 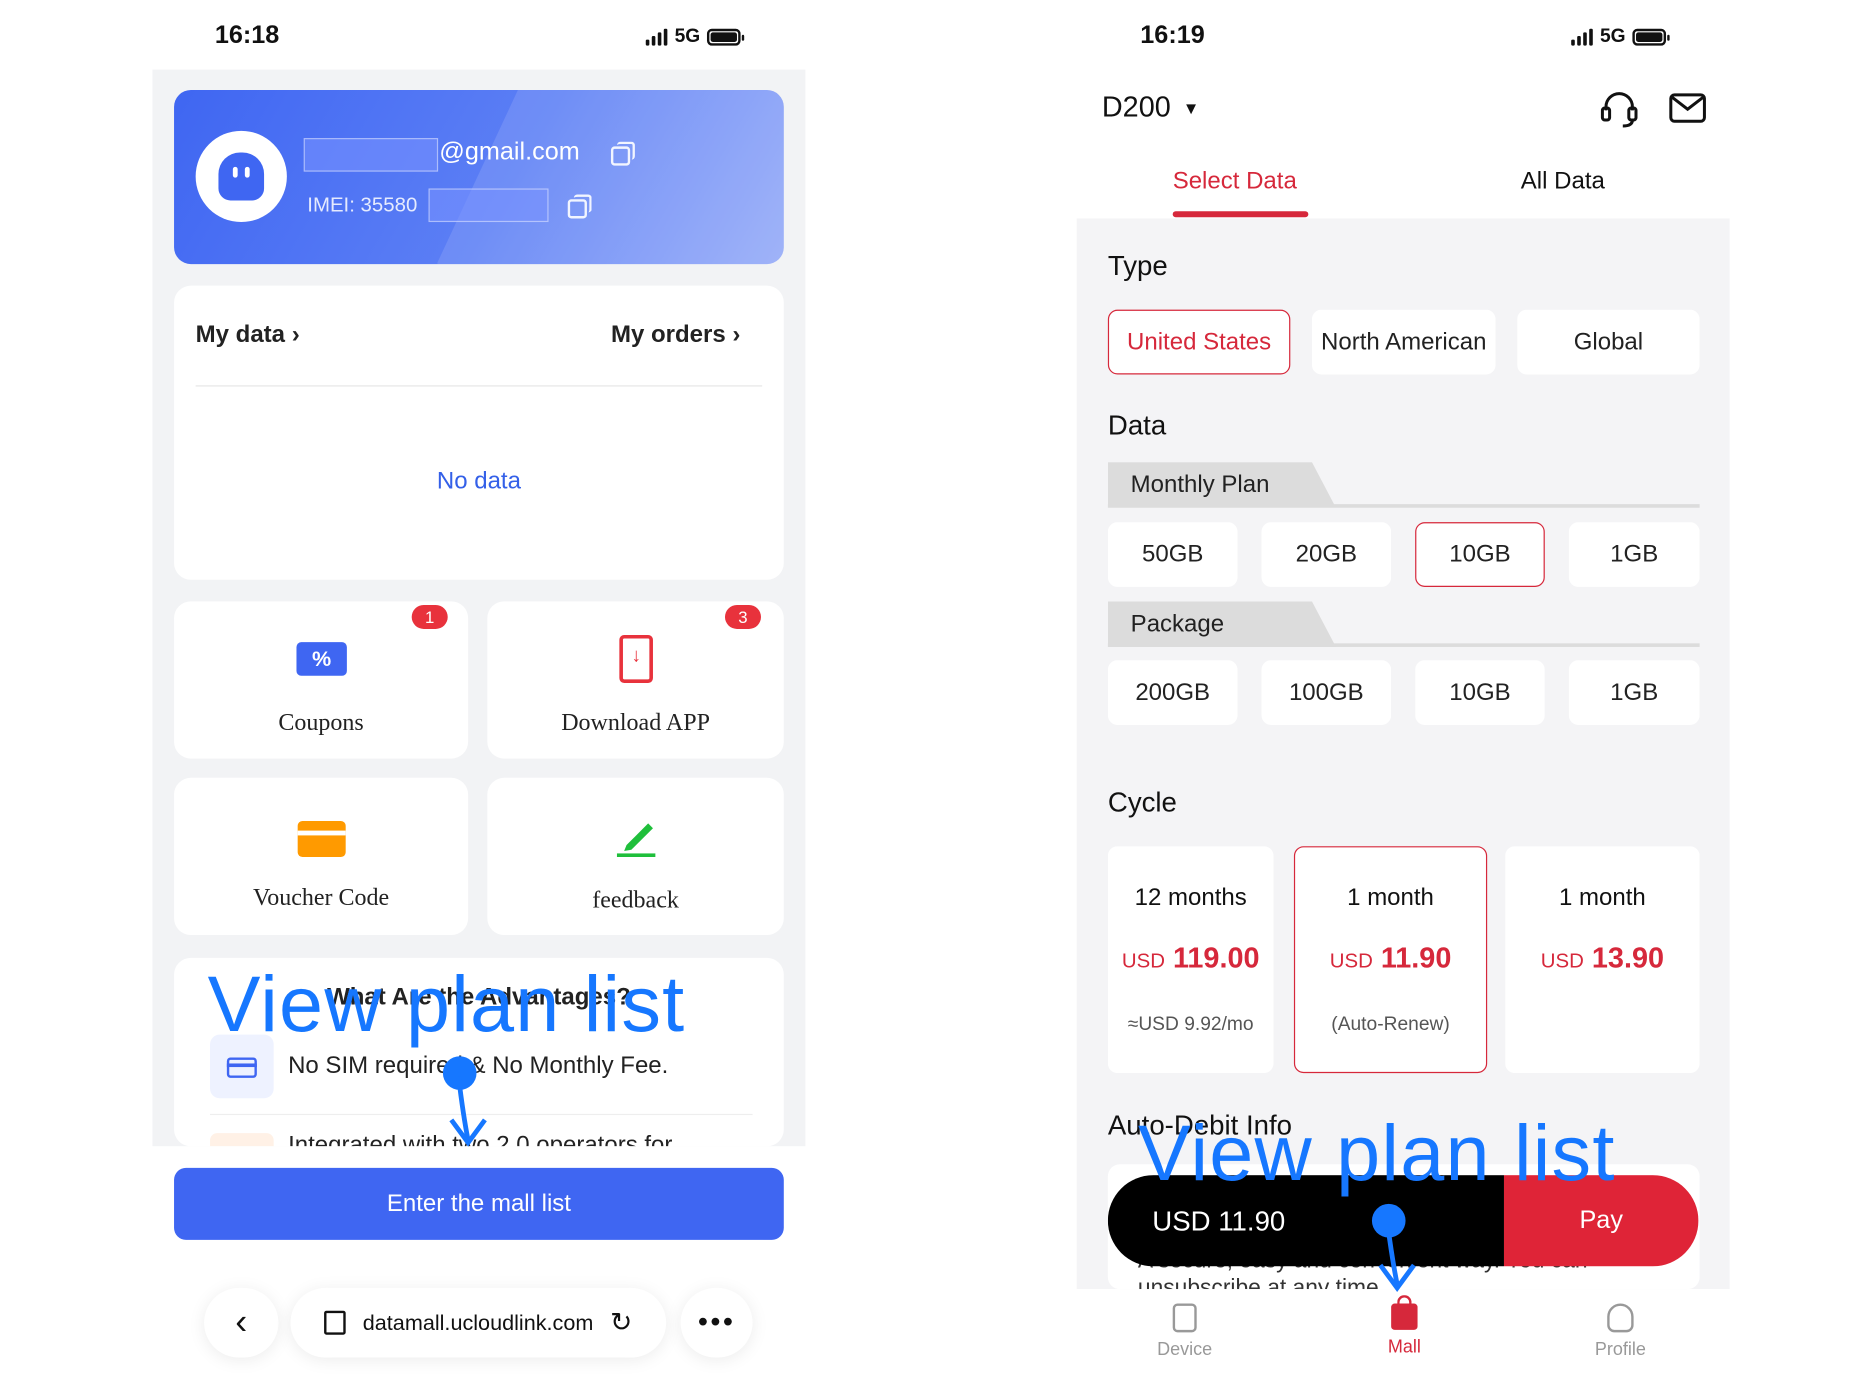 I want to click on back-button: ‹, so click(x=241, y=1322).